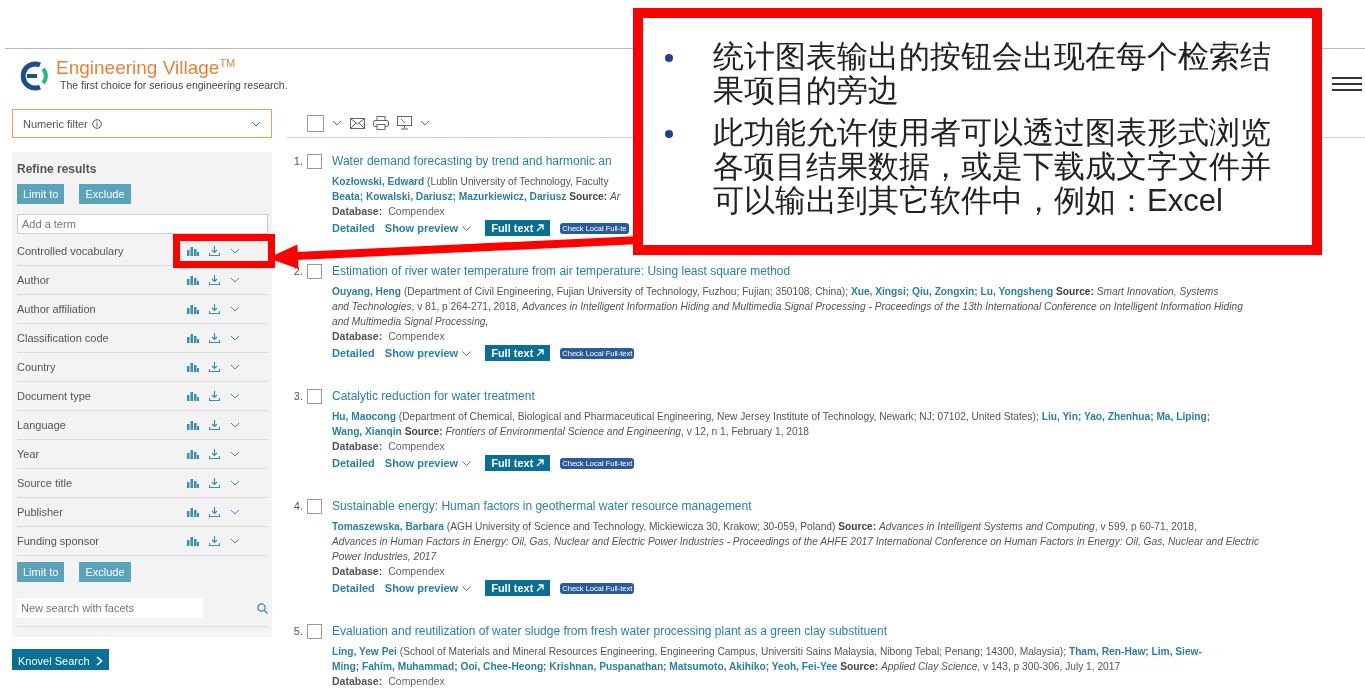 This screenshot has width=1365, height=698. I want to click on search-icon, so click(262, 608).